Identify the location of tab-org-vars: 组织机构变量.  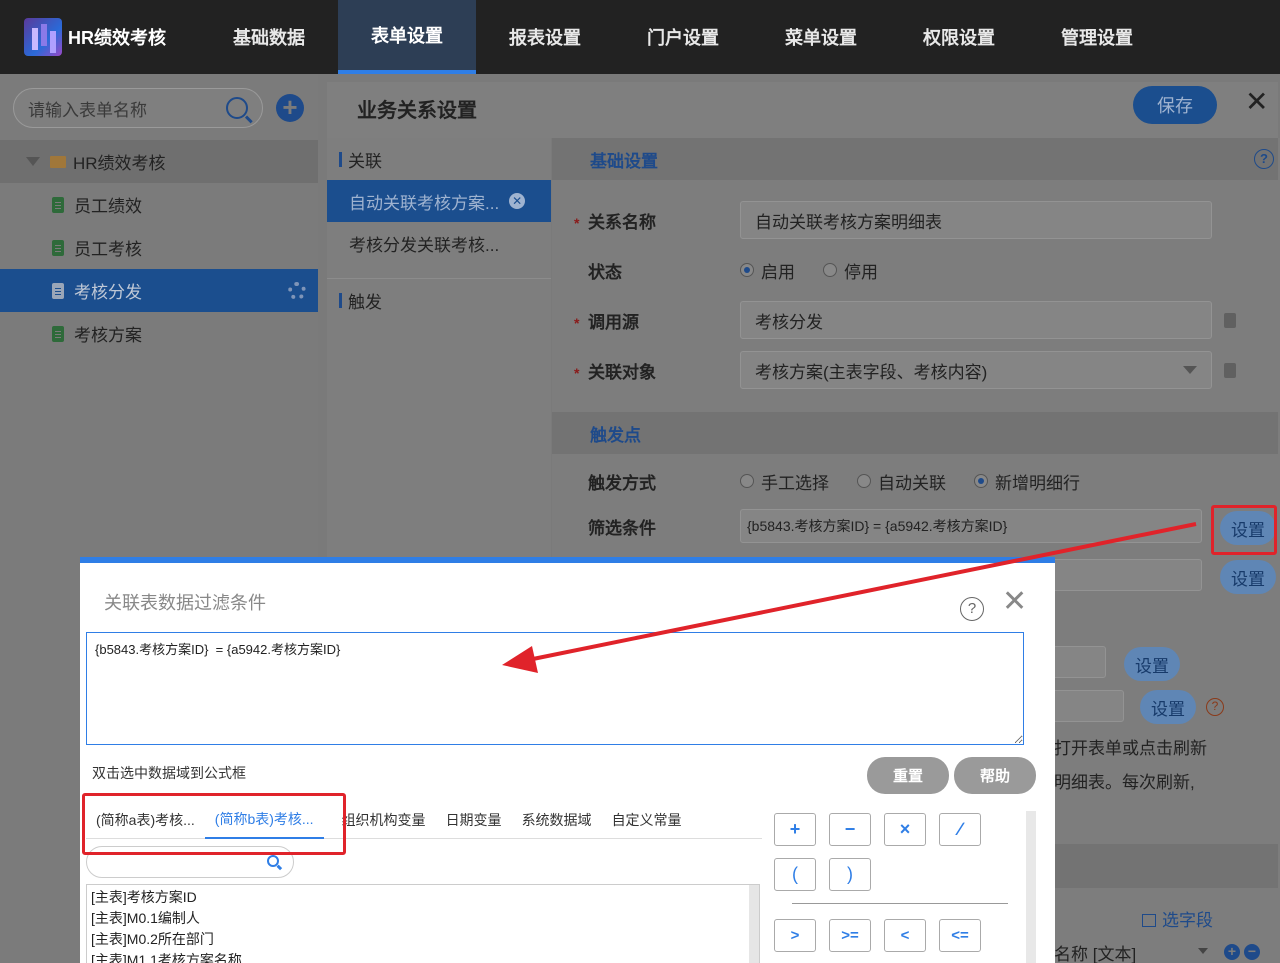
(384, 820).